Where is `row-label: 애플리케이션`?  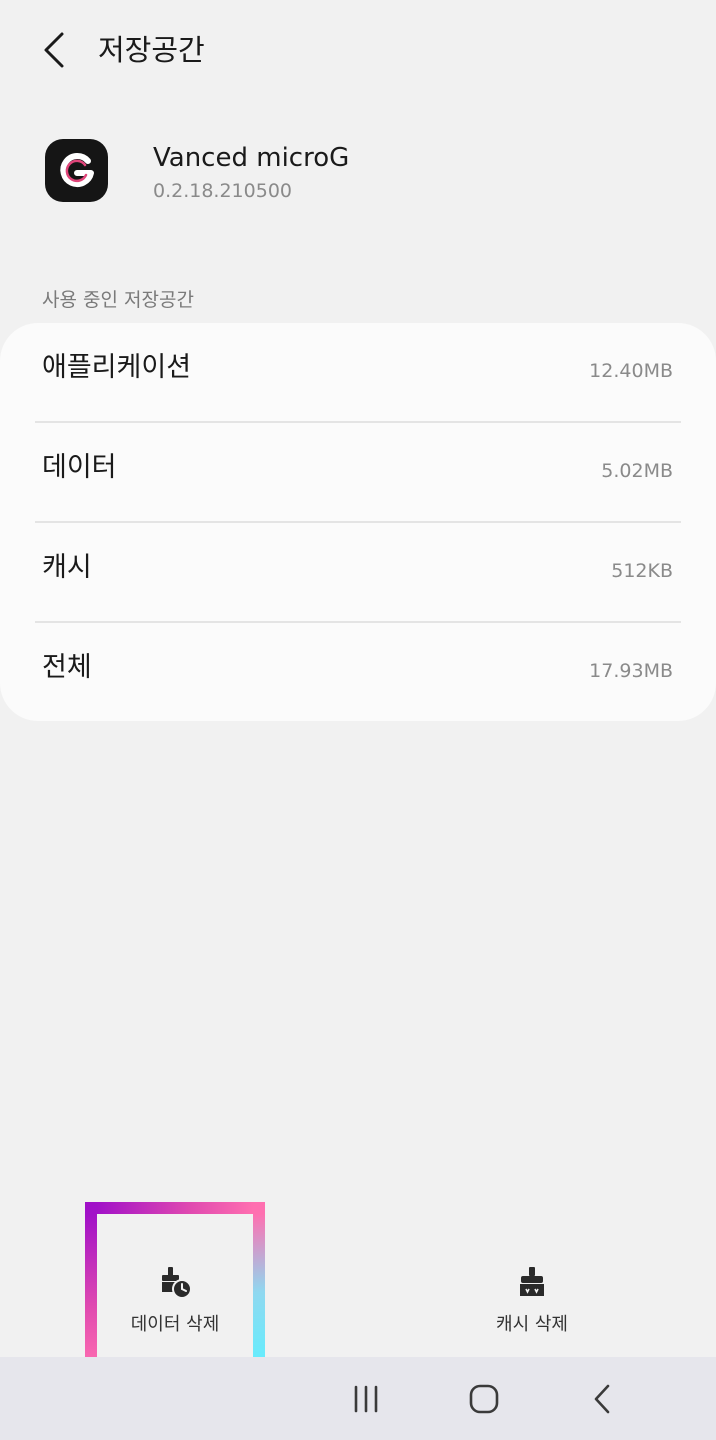 row-label: 애플리케이션 is located at coordinates (117, 367).